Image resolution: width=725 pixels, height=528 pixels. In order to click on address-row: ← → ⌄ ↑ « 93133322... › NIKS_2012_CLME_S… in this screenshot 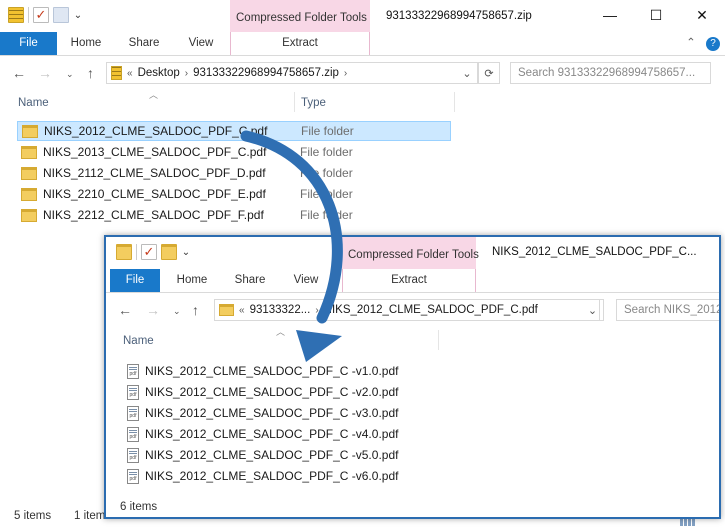, I will do `click(412, 310)`.